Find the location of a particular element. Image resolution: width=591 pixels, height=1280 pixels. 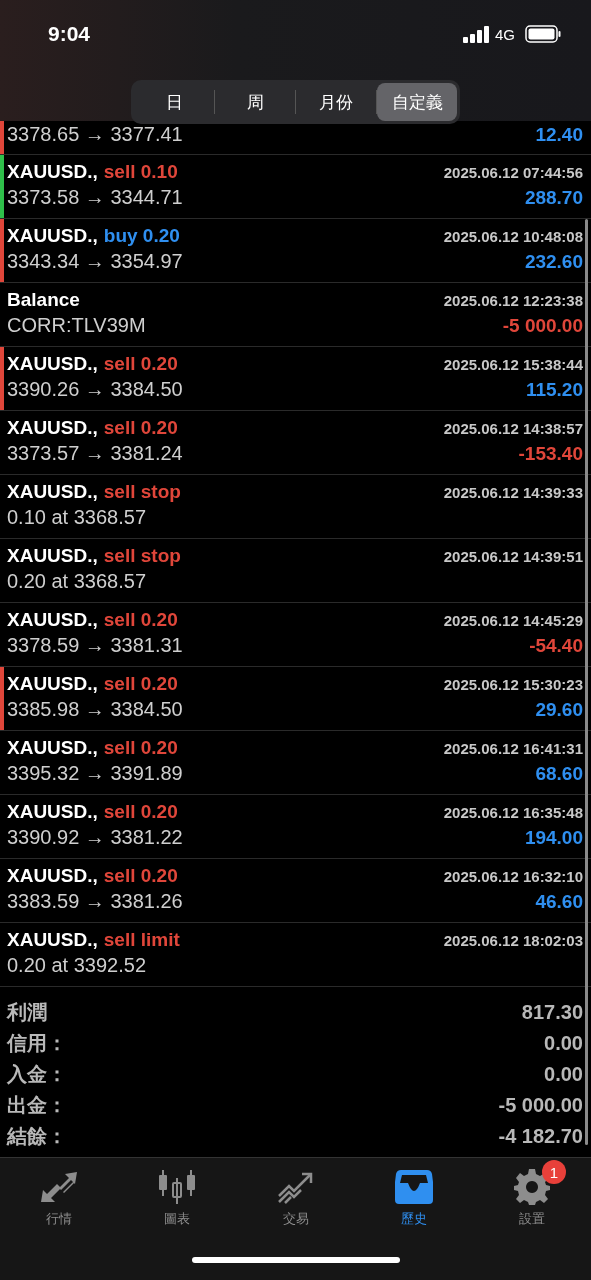

deal-prices: 3390.92 → 3381.22 is located at coordinates (95, 837).